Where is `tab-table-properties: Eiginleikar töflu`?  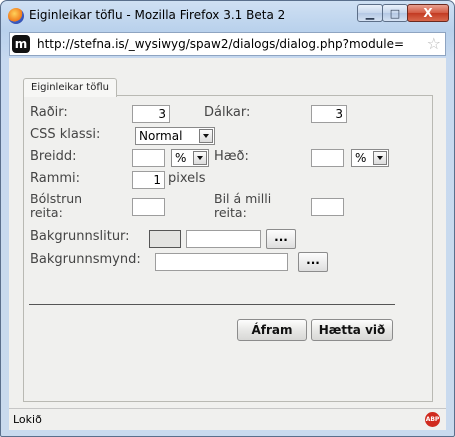
tab-table-properties: Eiginleikar töflu is located at coordinates (70, 87).